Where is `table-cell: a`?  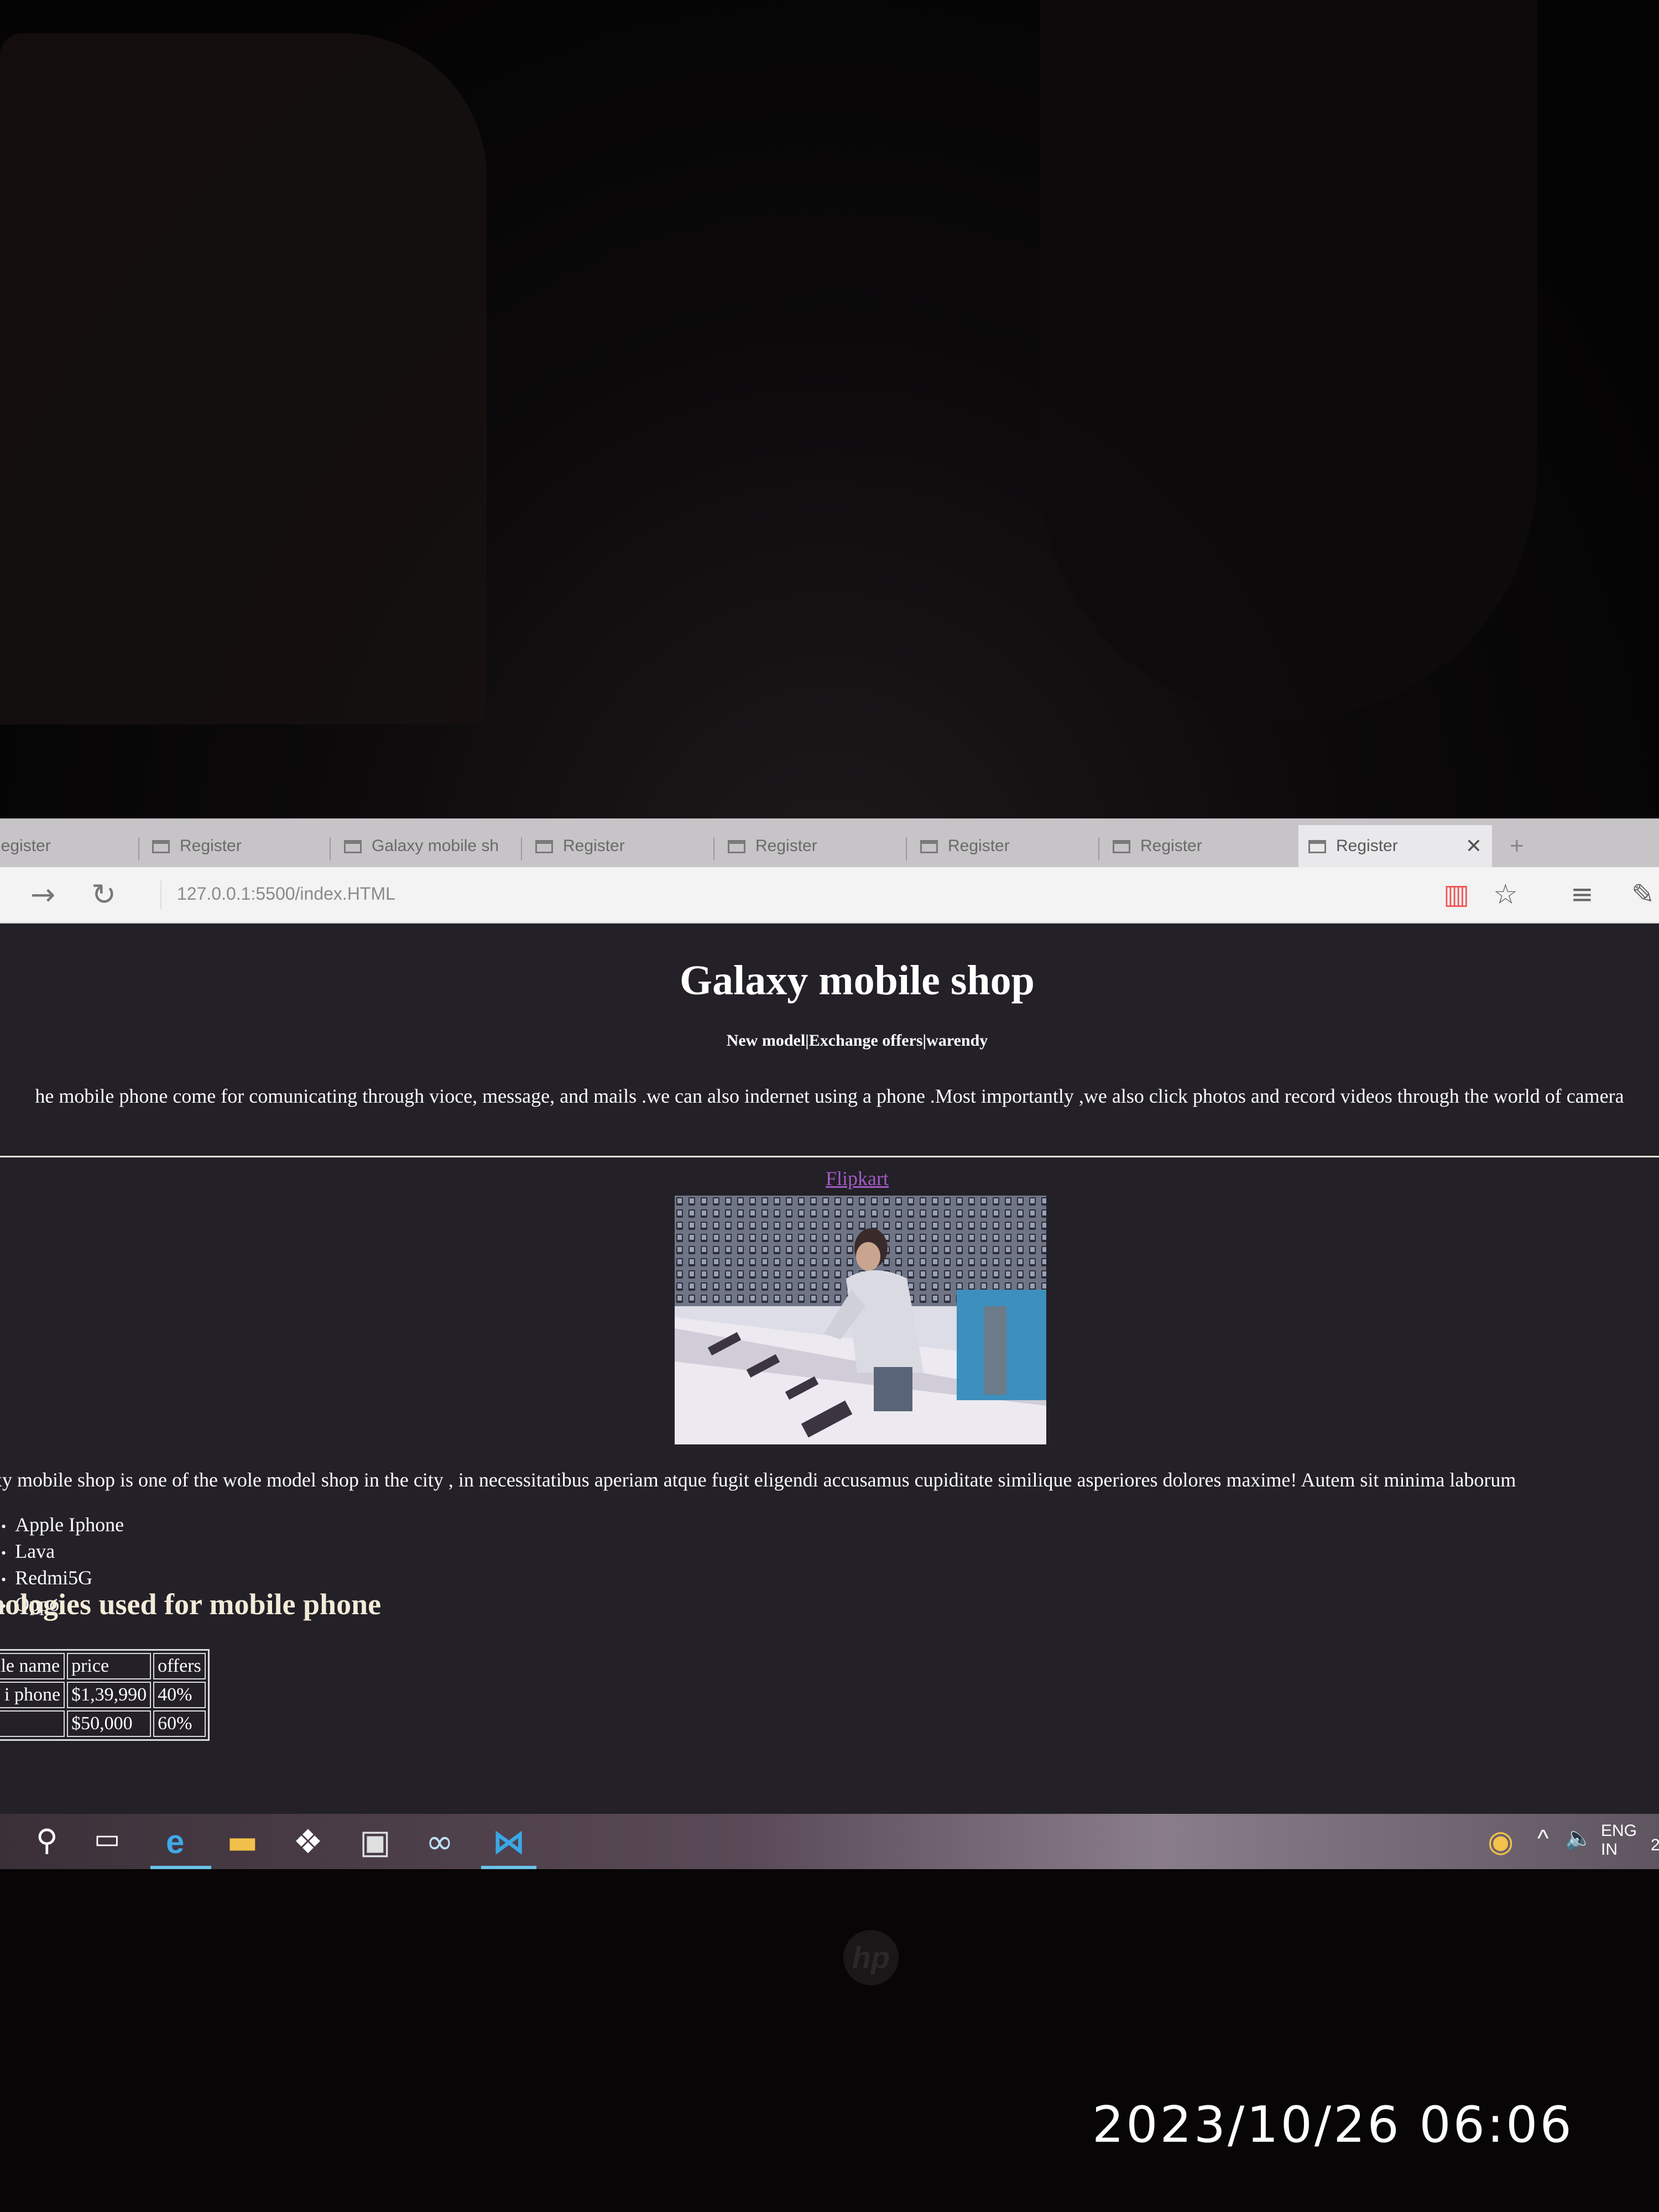 table-cell: a is located at coordinates (32, 1724).